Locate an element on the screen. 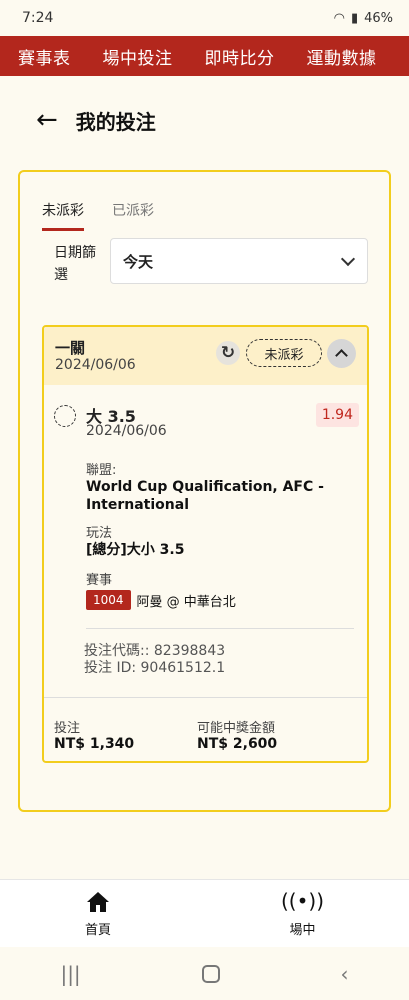  collapse-button is located at coordinates (341, 353).